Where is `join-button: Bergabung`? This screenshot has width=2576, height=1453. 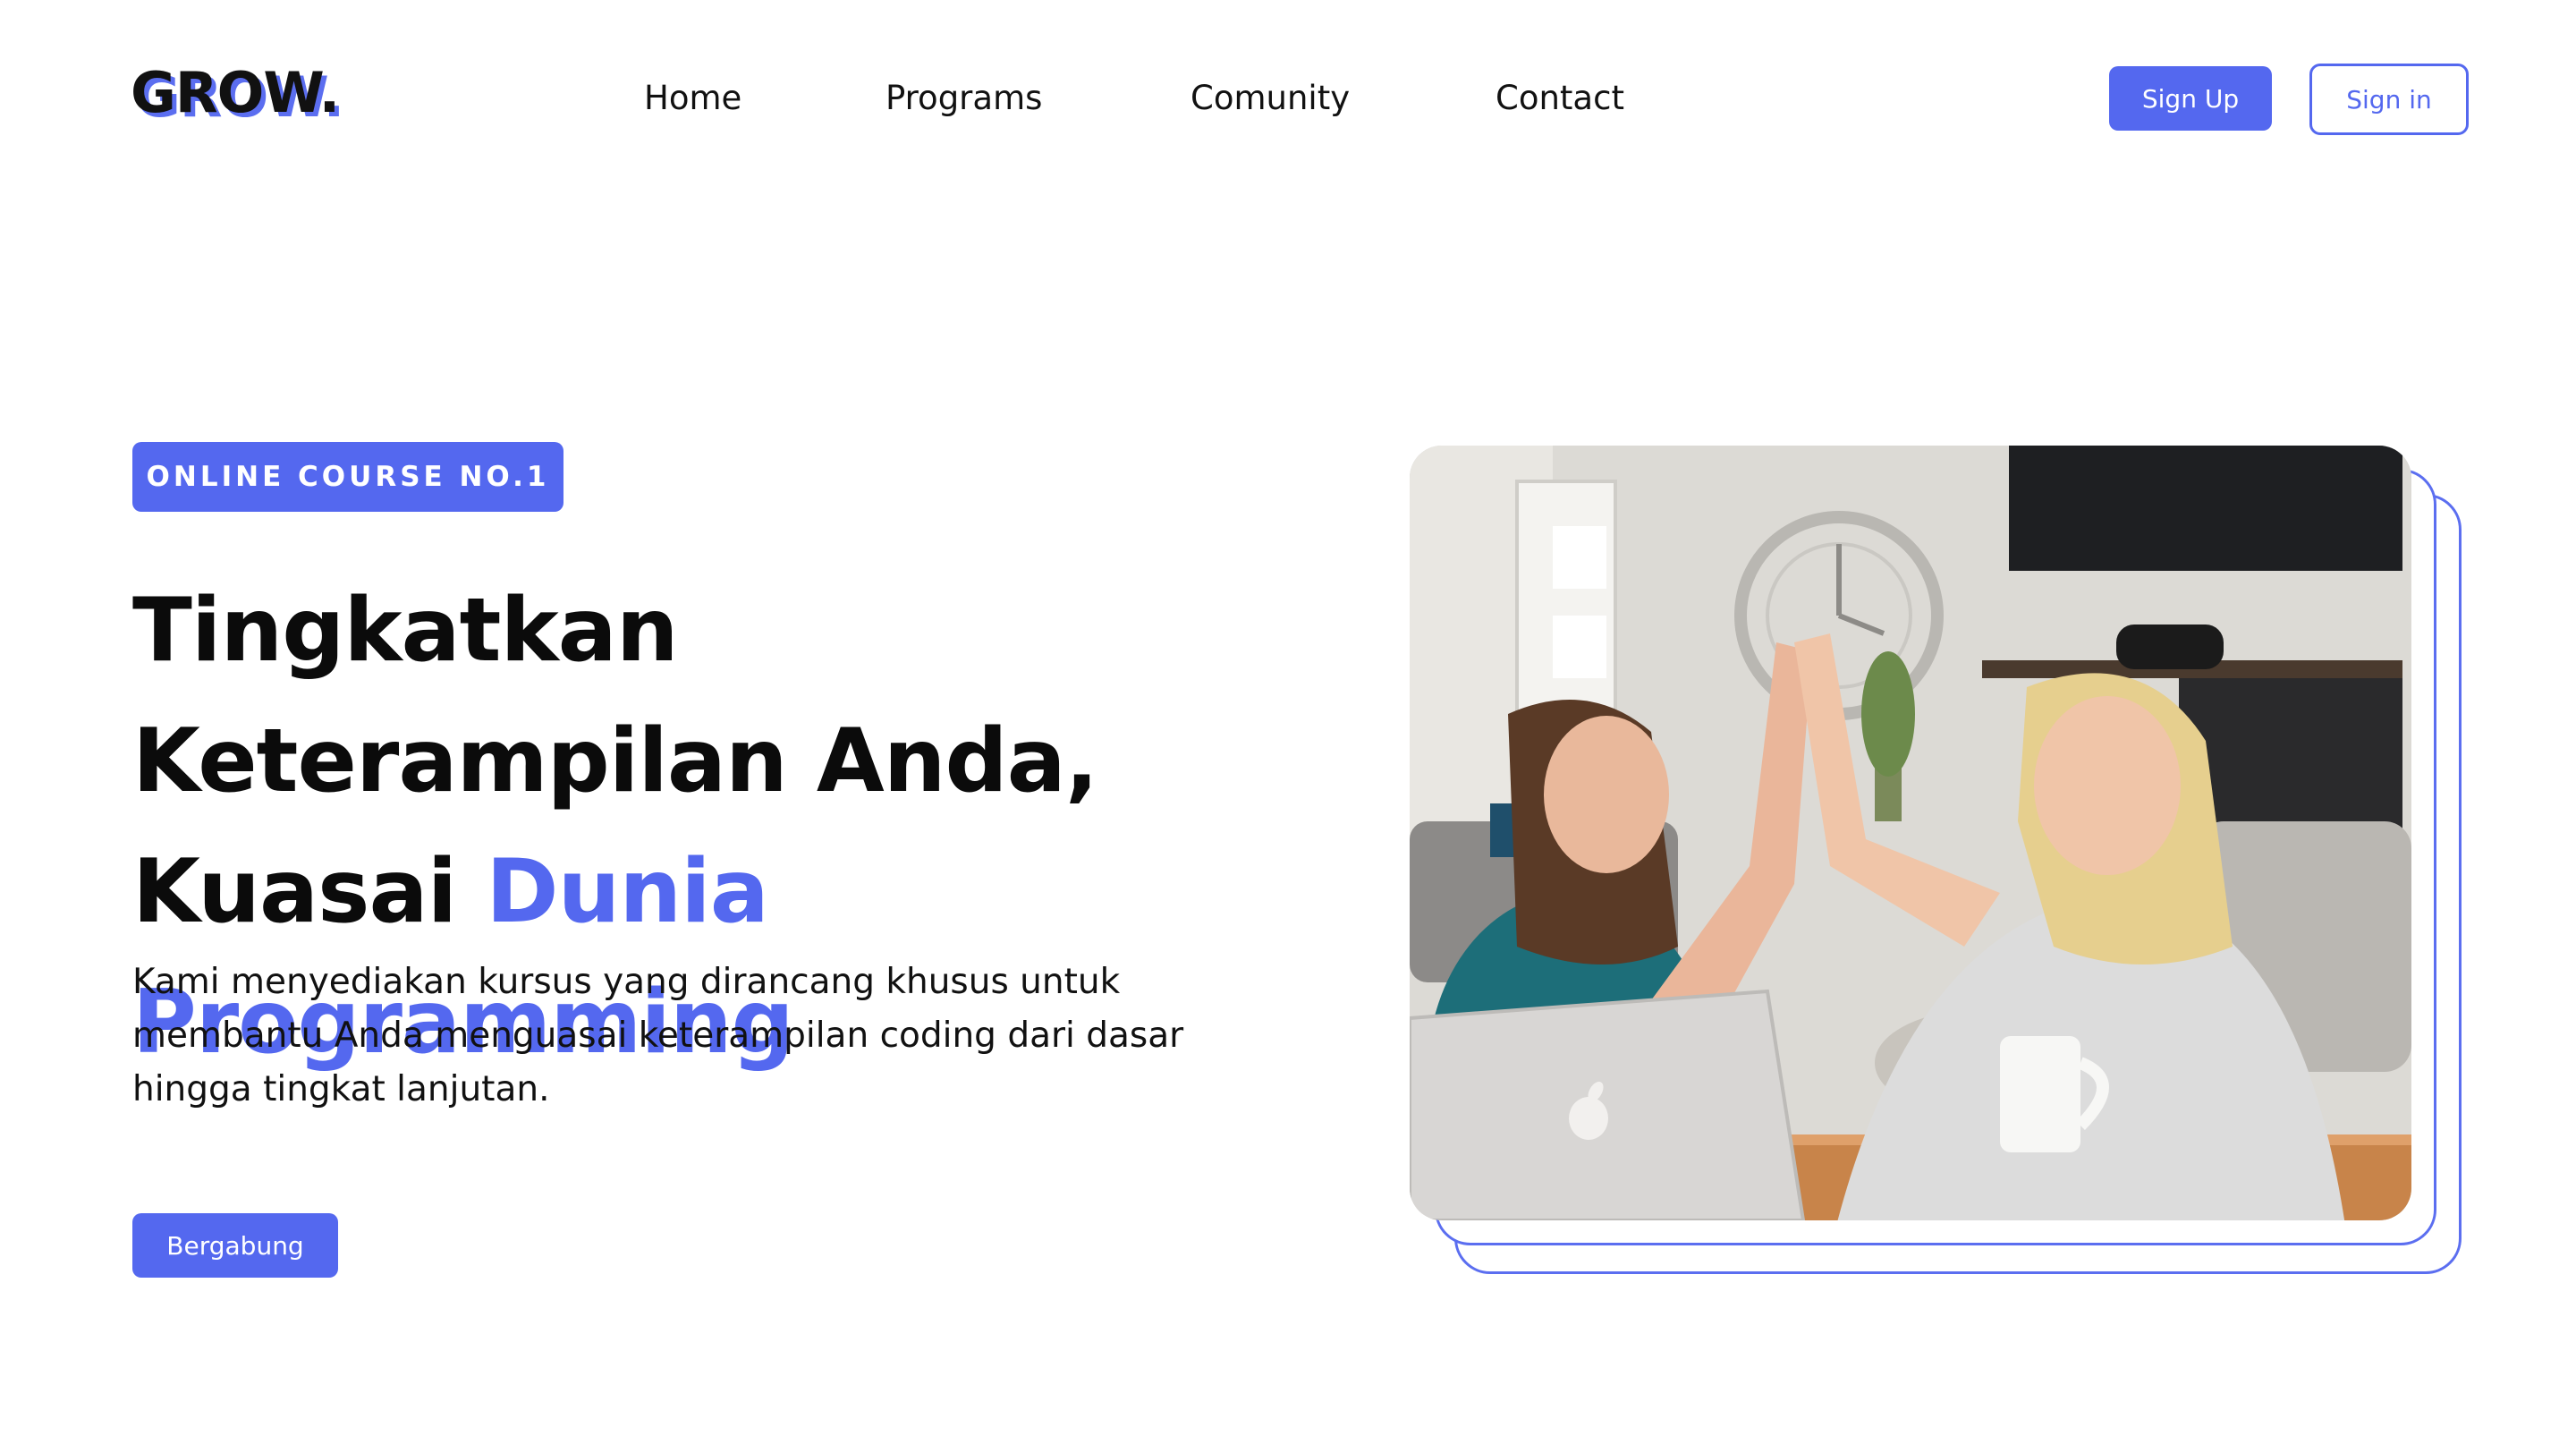 join-button: Bergabung is located at coordinates (235, 1245).